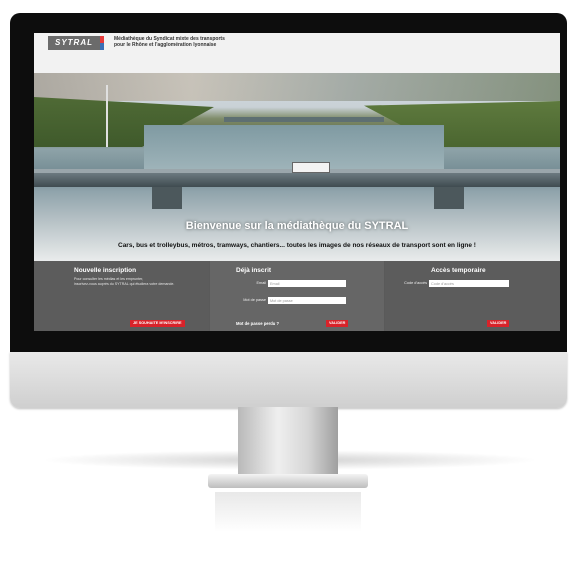 This screenshot has height=563, width=576. What do you see at coordinates (311, 167) in the screenshot?
I see `hero-bus` at bounding box center [311, 167].